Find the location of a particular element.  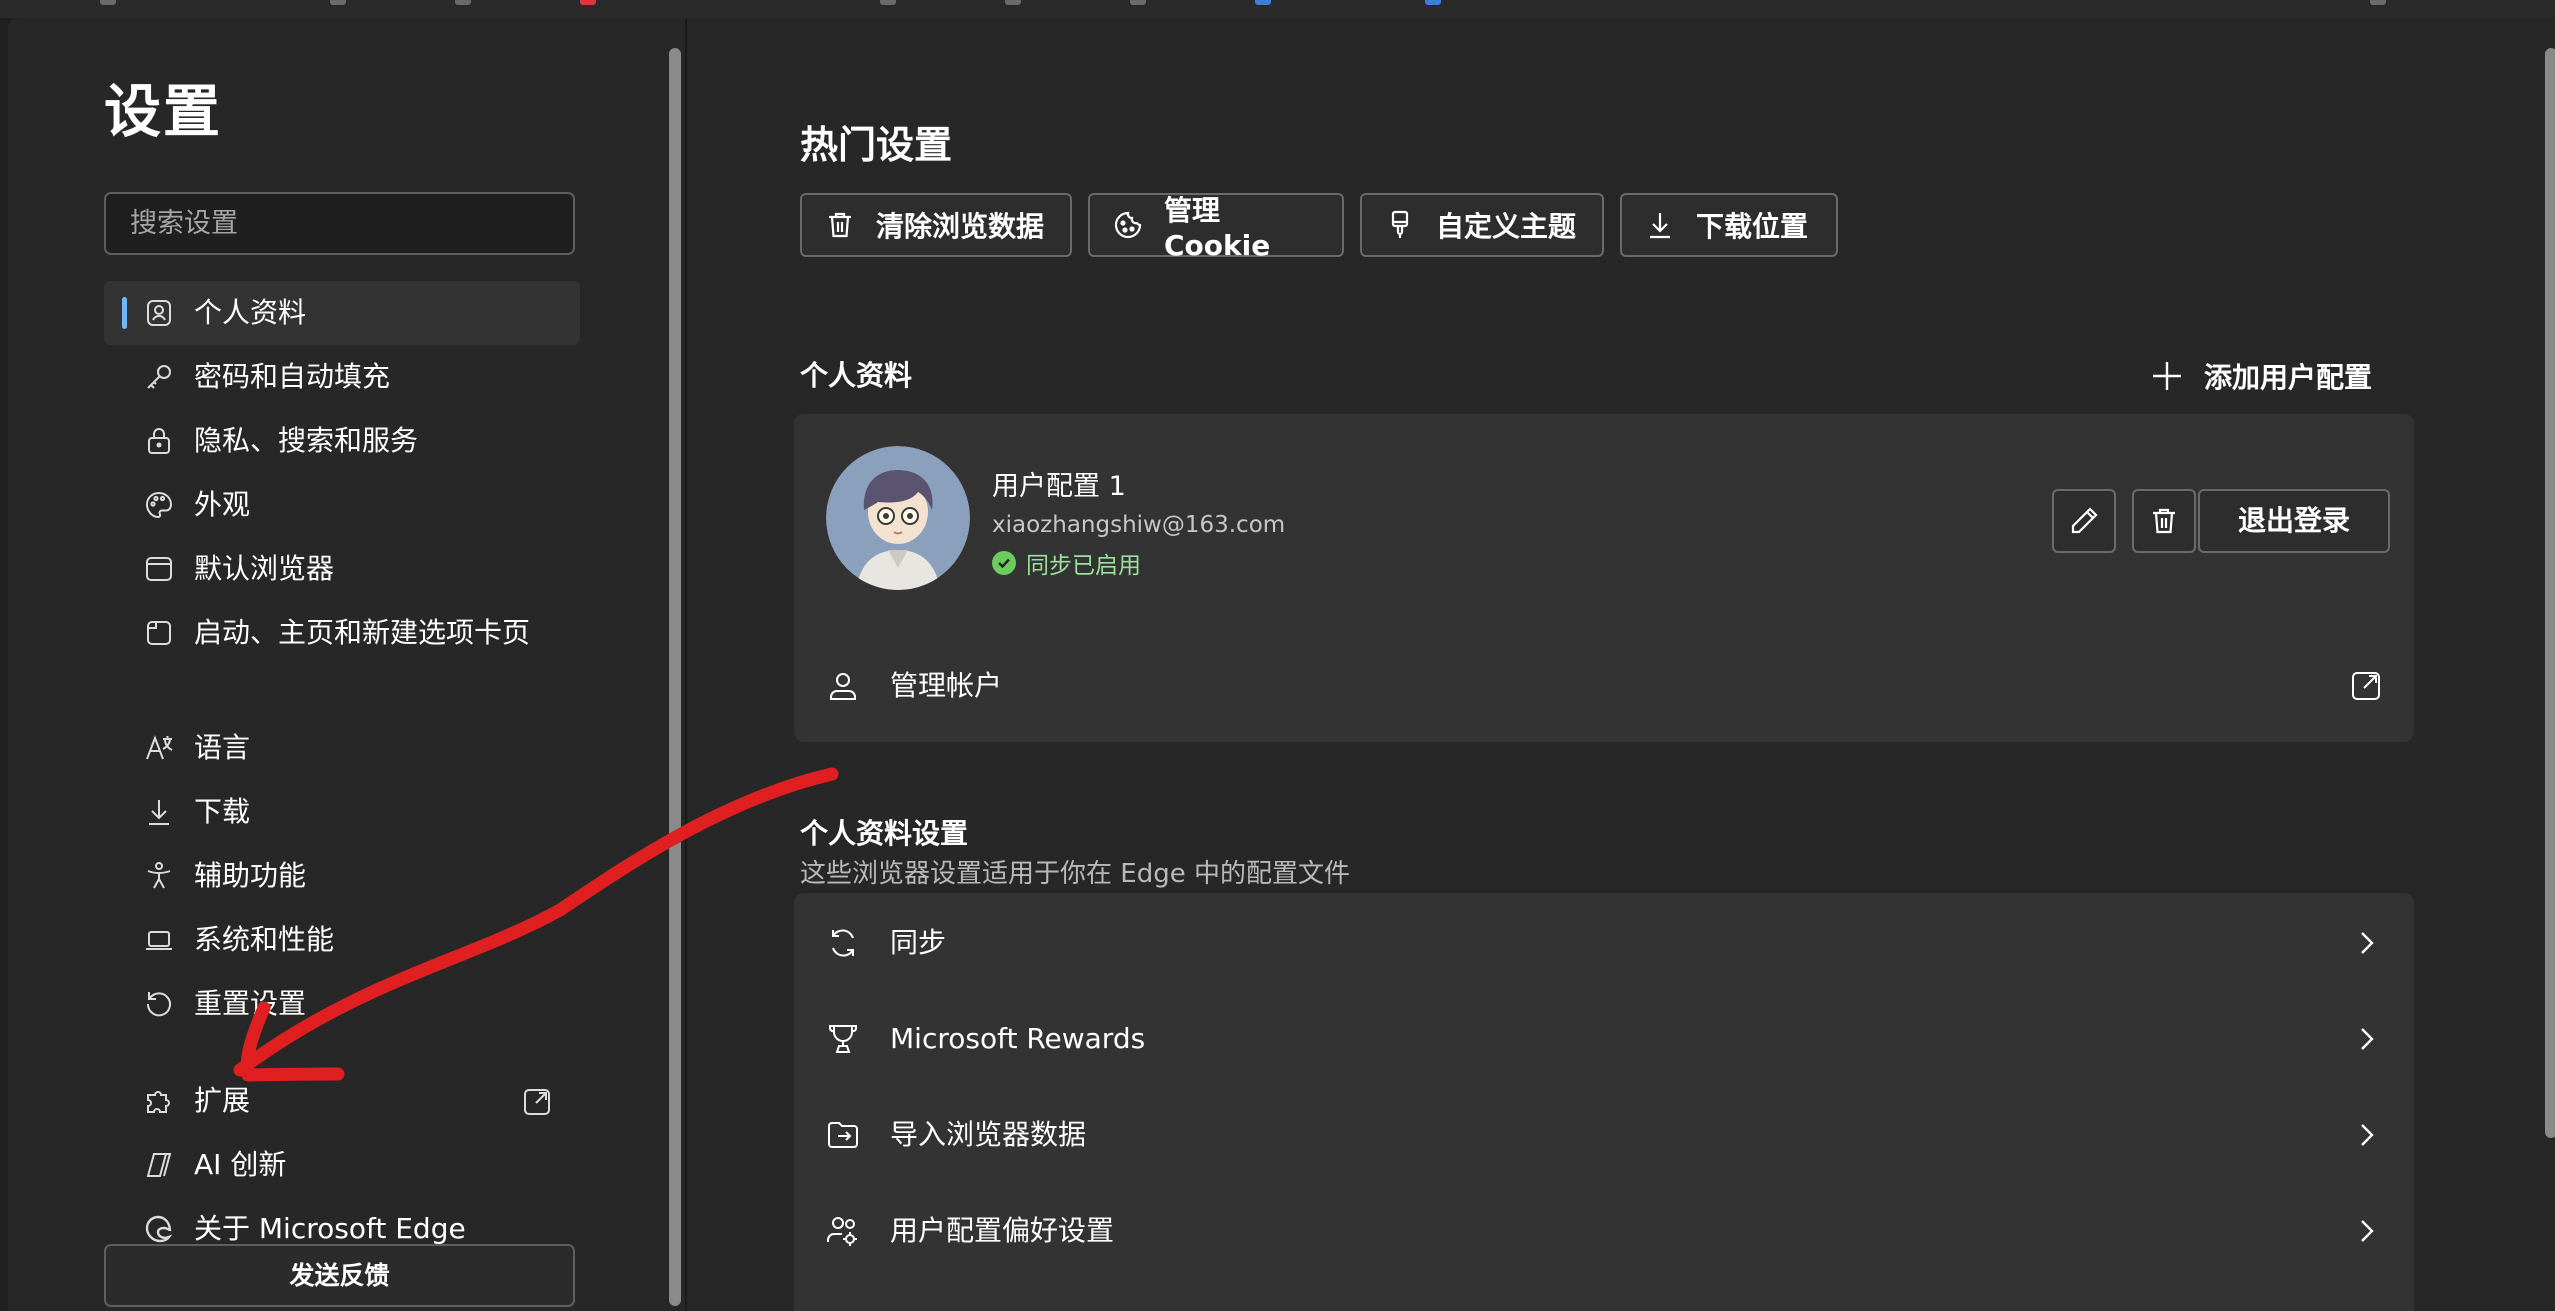

edge-logo-icon is located at coordinates (159, 1229).